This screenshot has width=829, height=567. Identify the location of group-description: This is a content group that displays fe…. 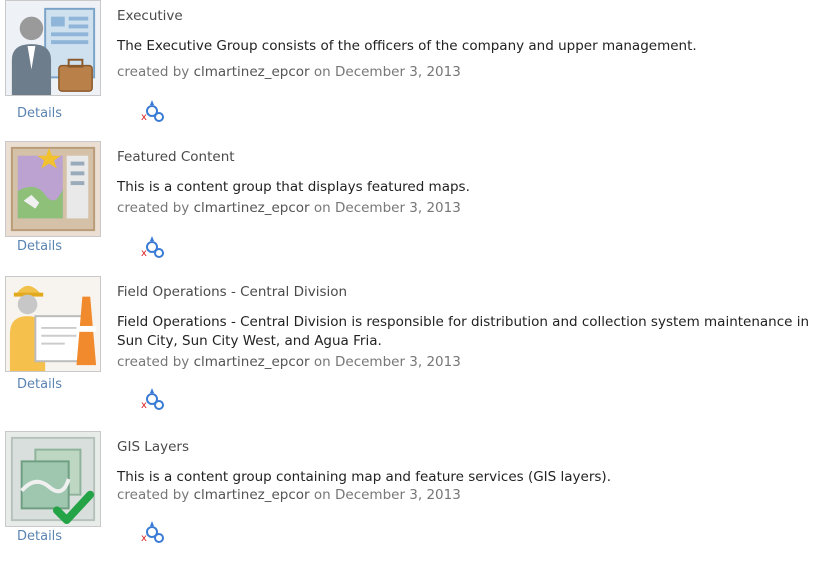
(293, 187).